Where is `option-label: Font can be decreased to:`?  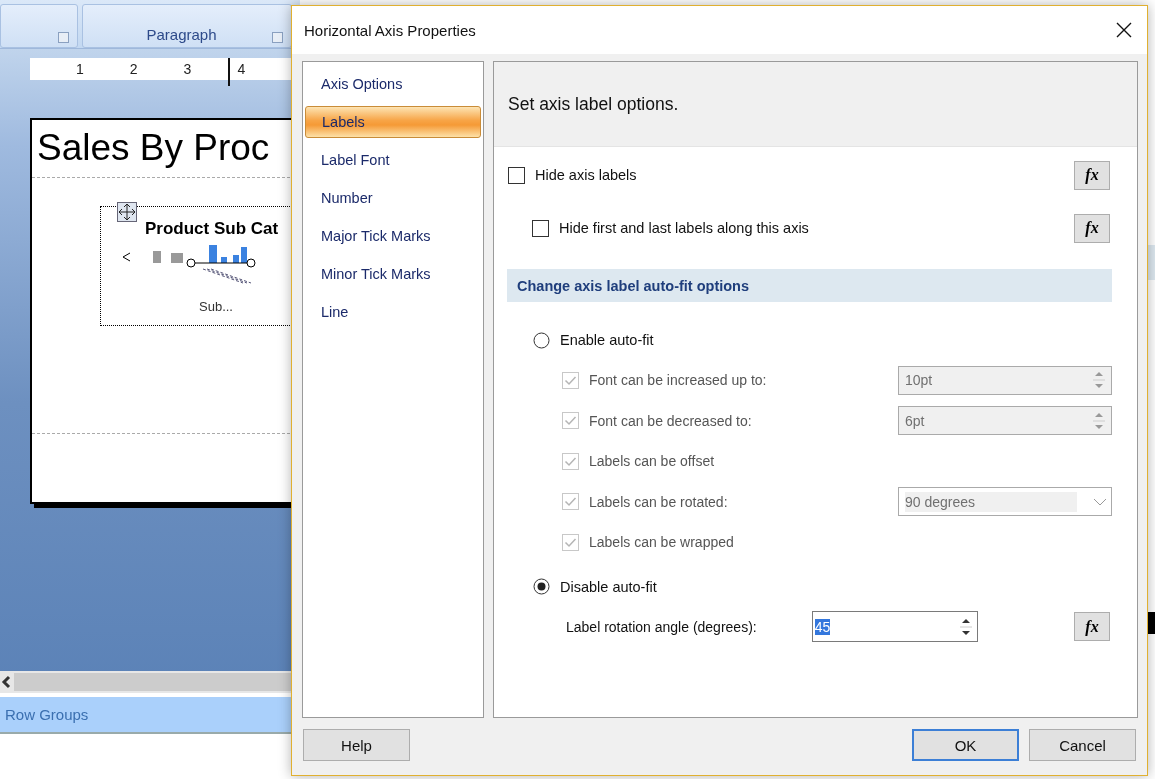 option-label: Font can be decreased to: is located at coordinates (670, 420).